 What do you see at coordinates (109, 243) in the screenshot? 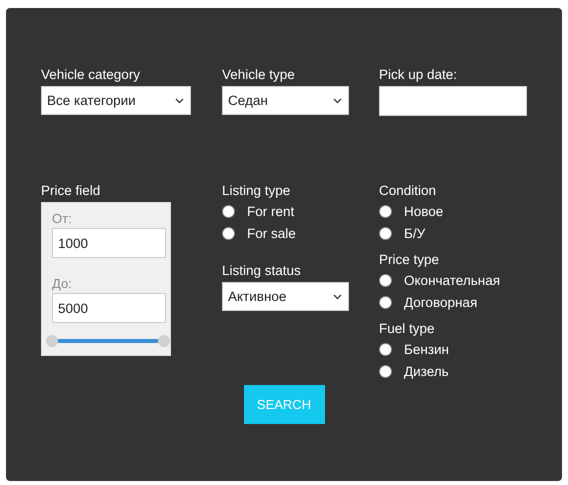
I see `input-field: 1000` at bounding box center [109, 243].